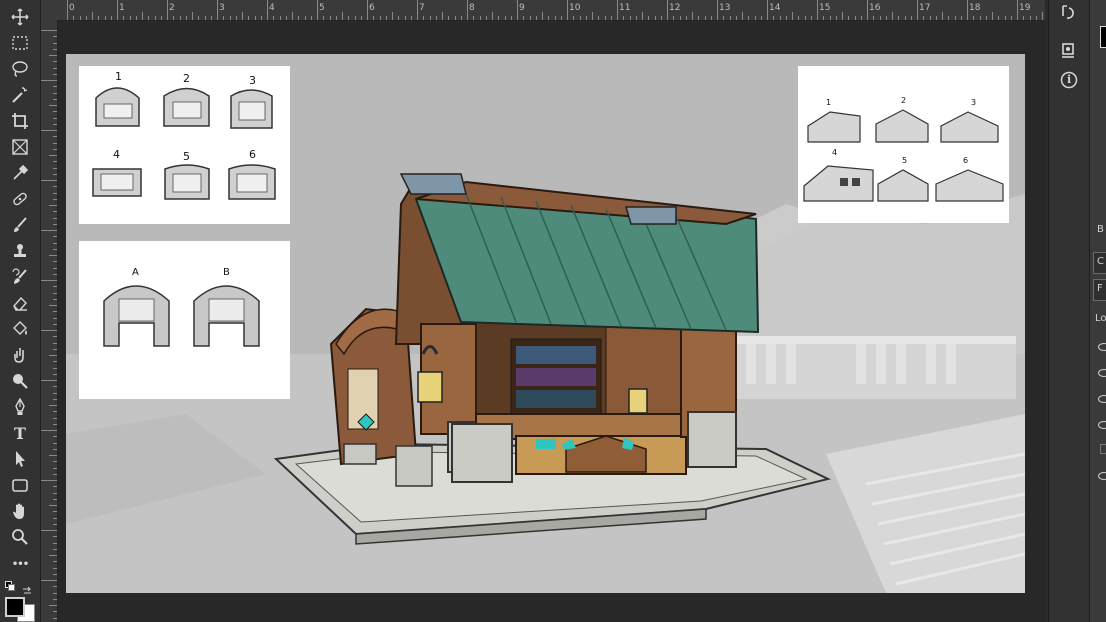 The width and height of the screenshot is (1106, 622). Describe the element at coordinates (551, 10) in the screenshot. I see `horizontal-ruler: 0 1 2 3 4 5 6 7 8 9 10 11 12 13 14 15 16 17 18 19` at that location.